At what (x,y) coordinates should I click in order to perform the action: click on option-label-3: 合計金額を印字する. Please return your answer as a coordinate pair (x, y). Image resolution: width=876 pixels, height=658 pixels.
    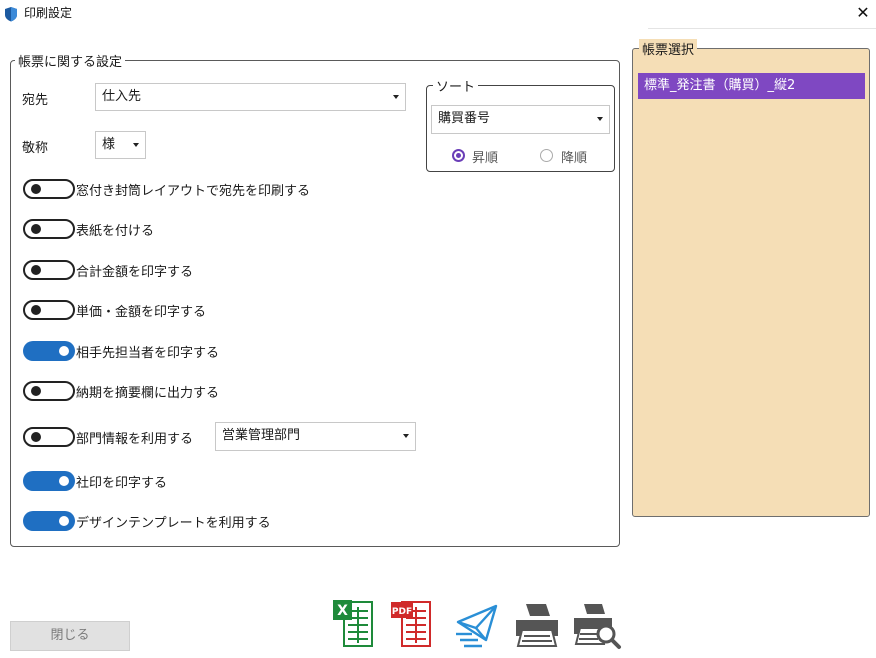
    Looking at the image, I should click on (135, 272).